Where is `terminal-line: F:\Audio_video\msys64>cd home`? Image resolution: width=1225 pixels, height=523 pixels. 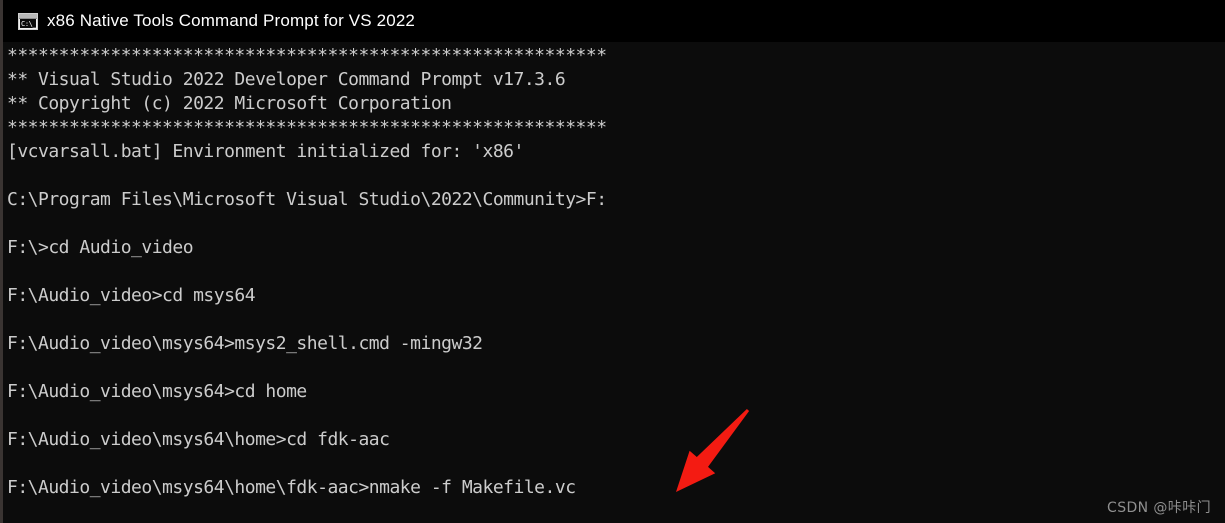
terminal-line: F:\Audio_video\msys64>cd home is located at coordinates (157, 391).